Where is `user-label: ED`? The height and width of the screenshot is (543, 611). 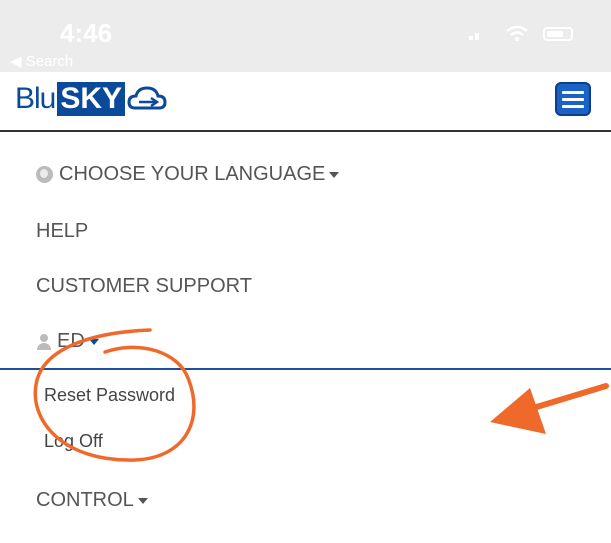
user-label: ED is located at coordinates (71, 341).